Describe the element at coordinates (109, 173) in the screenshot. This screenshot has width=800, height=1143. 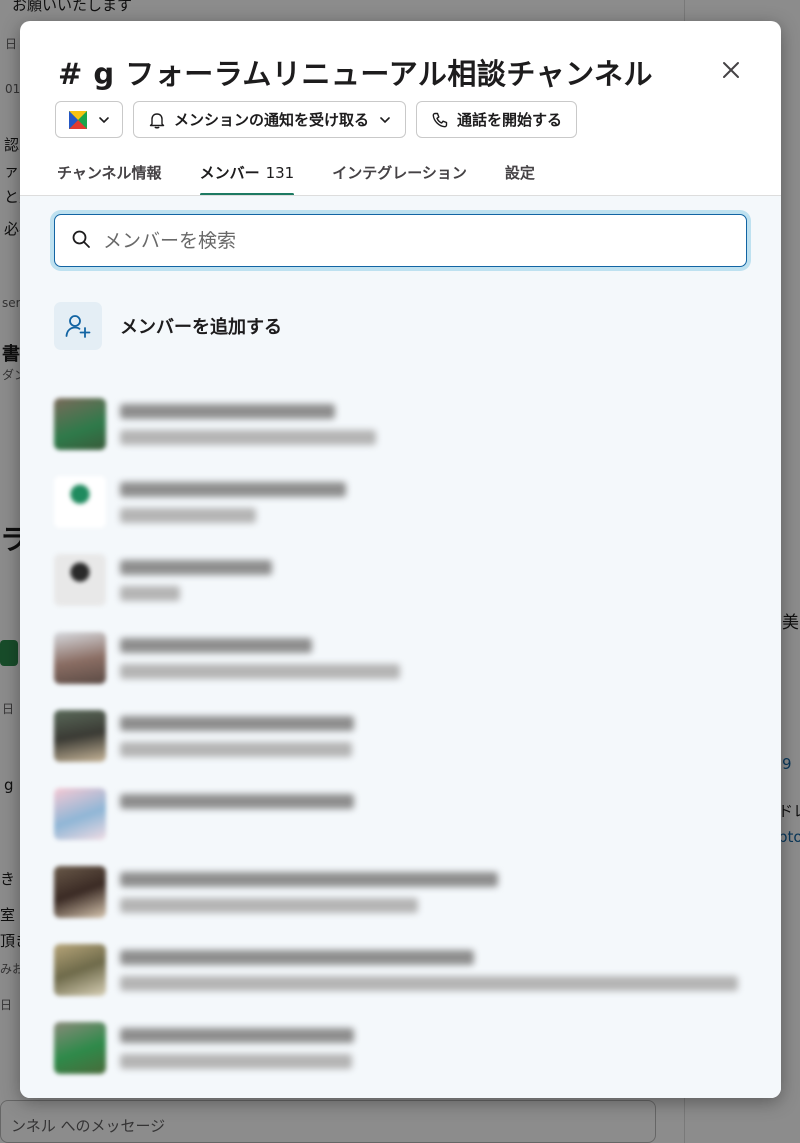
I see `tab-label: チャンネル情報` at that location.